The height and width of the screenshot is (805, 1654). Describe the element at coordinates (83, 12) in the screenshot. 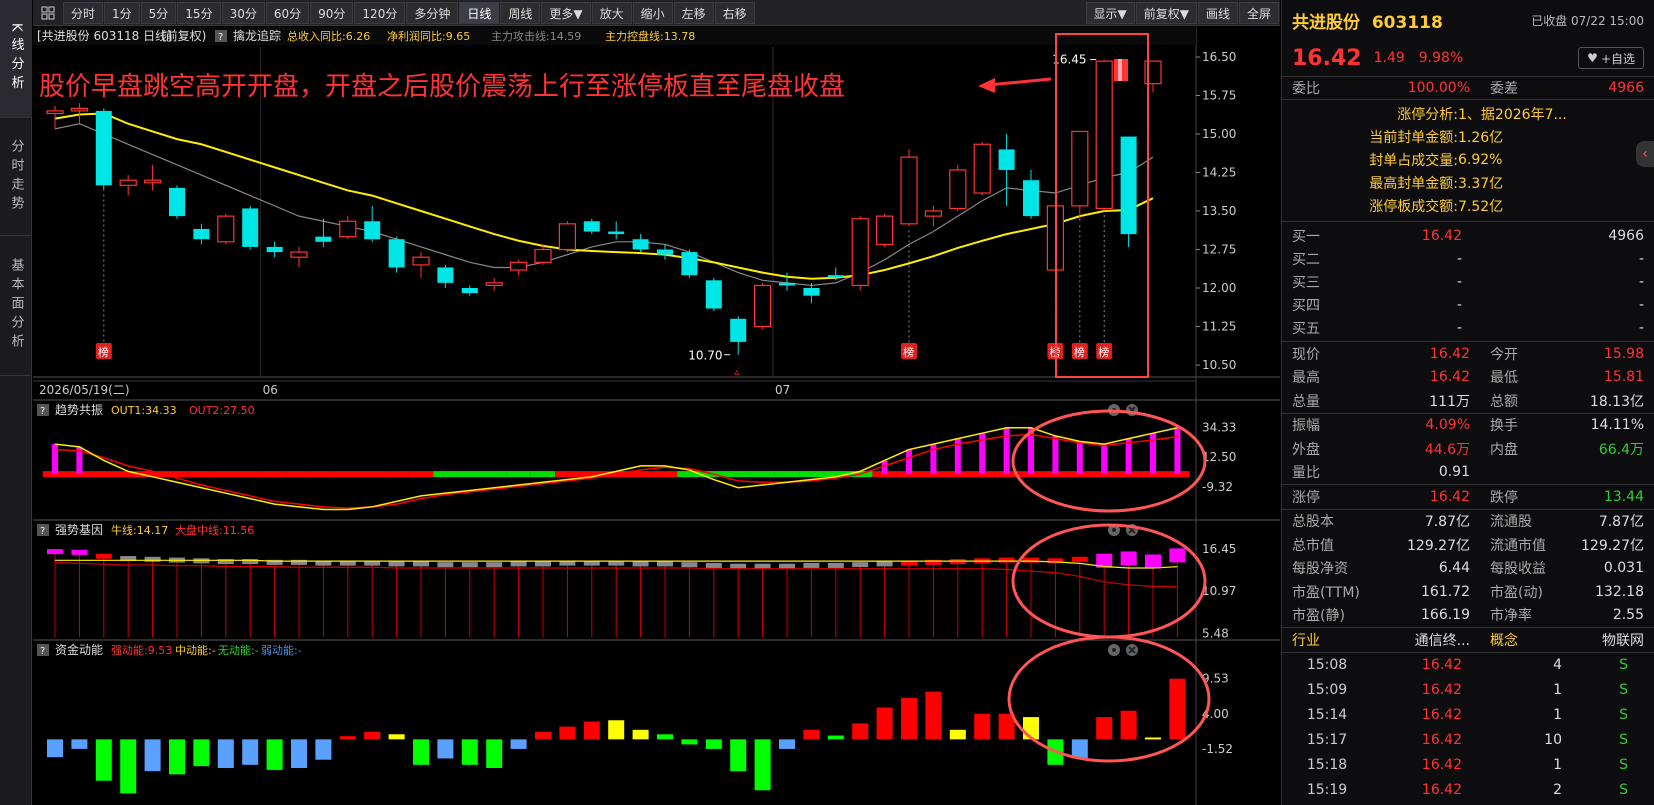

I see `period-button: 分时` at that location.